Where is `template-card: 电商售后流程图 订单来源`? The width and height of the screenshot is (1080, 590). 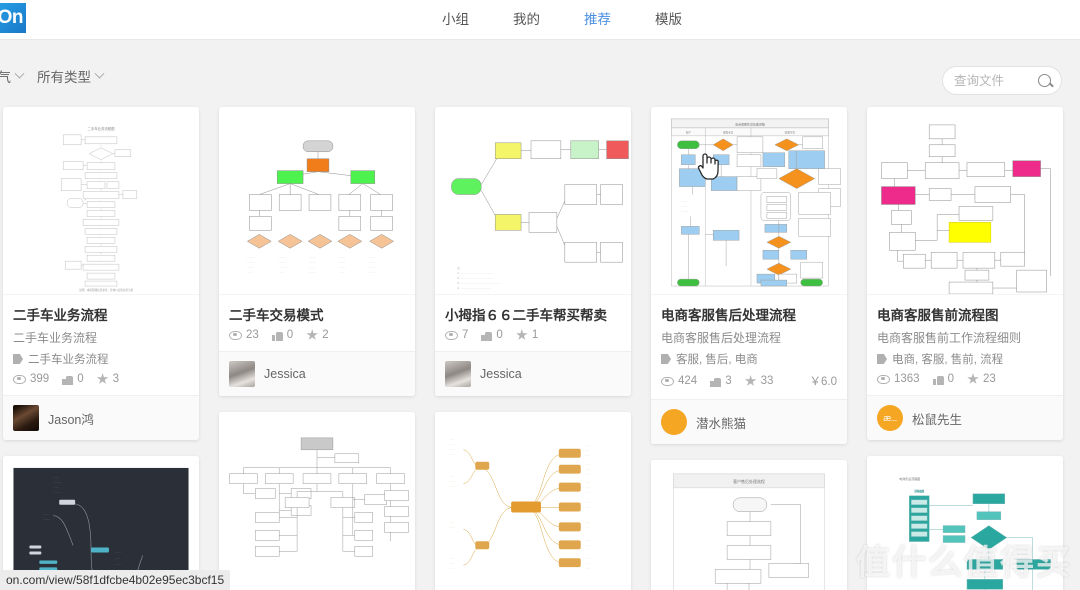 template-card: 电商售后流程图 订单来源 is located at coordinates (965, 523).